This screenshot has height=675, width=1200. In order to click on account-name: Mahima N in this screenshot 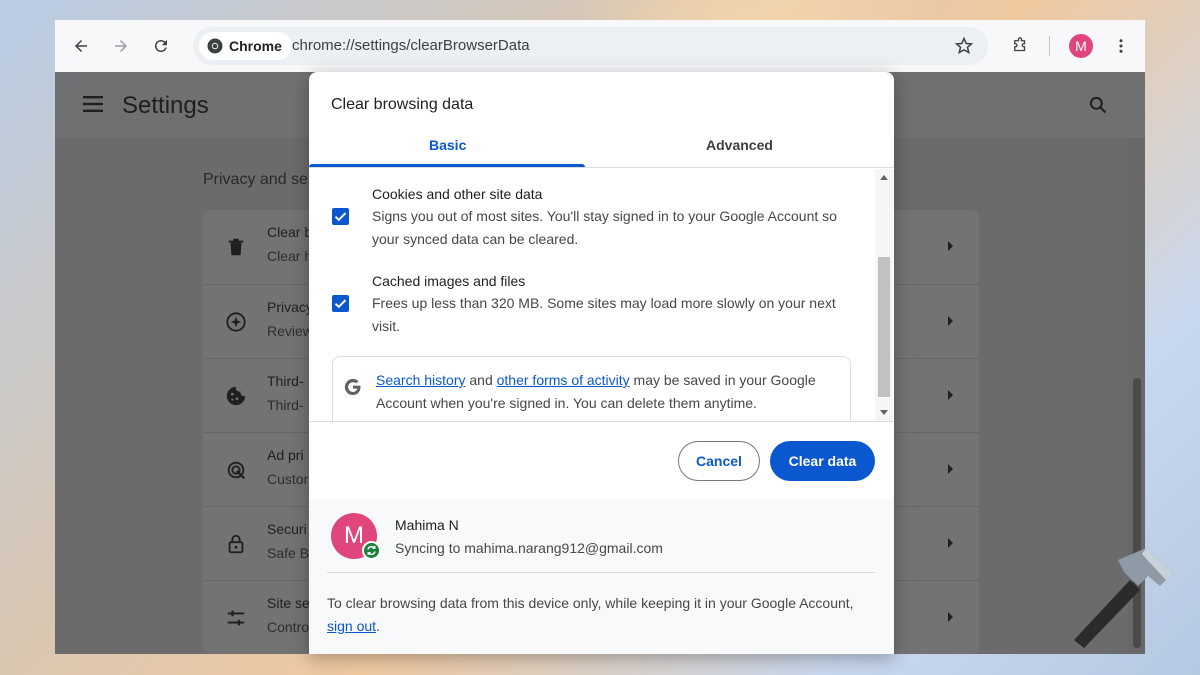, I will do `click(427, 525)`.